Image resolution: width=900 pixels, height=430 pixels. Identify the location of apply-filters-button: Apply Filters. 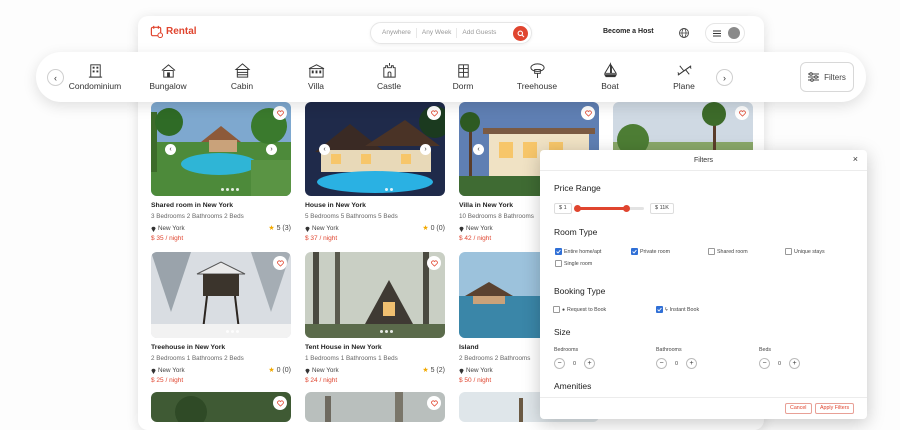
(835, 408).